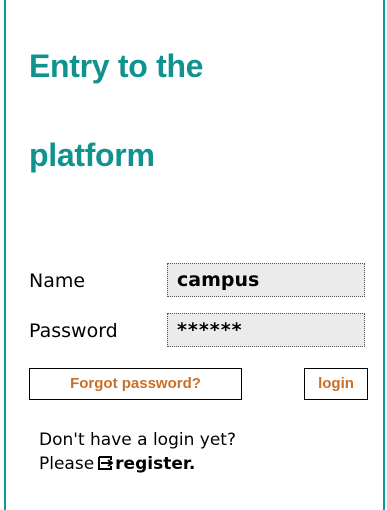 This screenshot has width=387, height=510. I want to click on password-input, so click(266, 330).